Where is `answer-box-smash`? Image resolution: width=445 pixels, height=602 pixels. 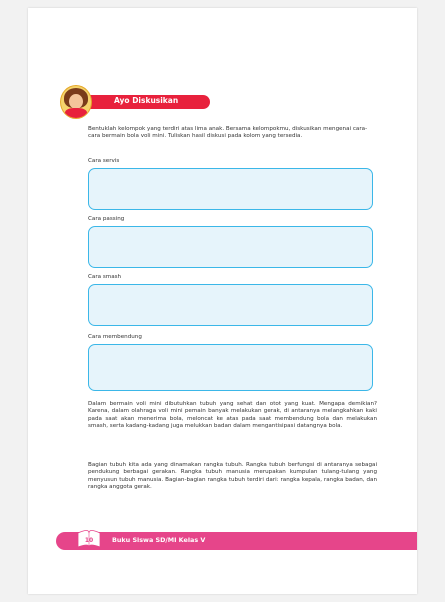 answer-box-smash is located at coordinates (230, 305).